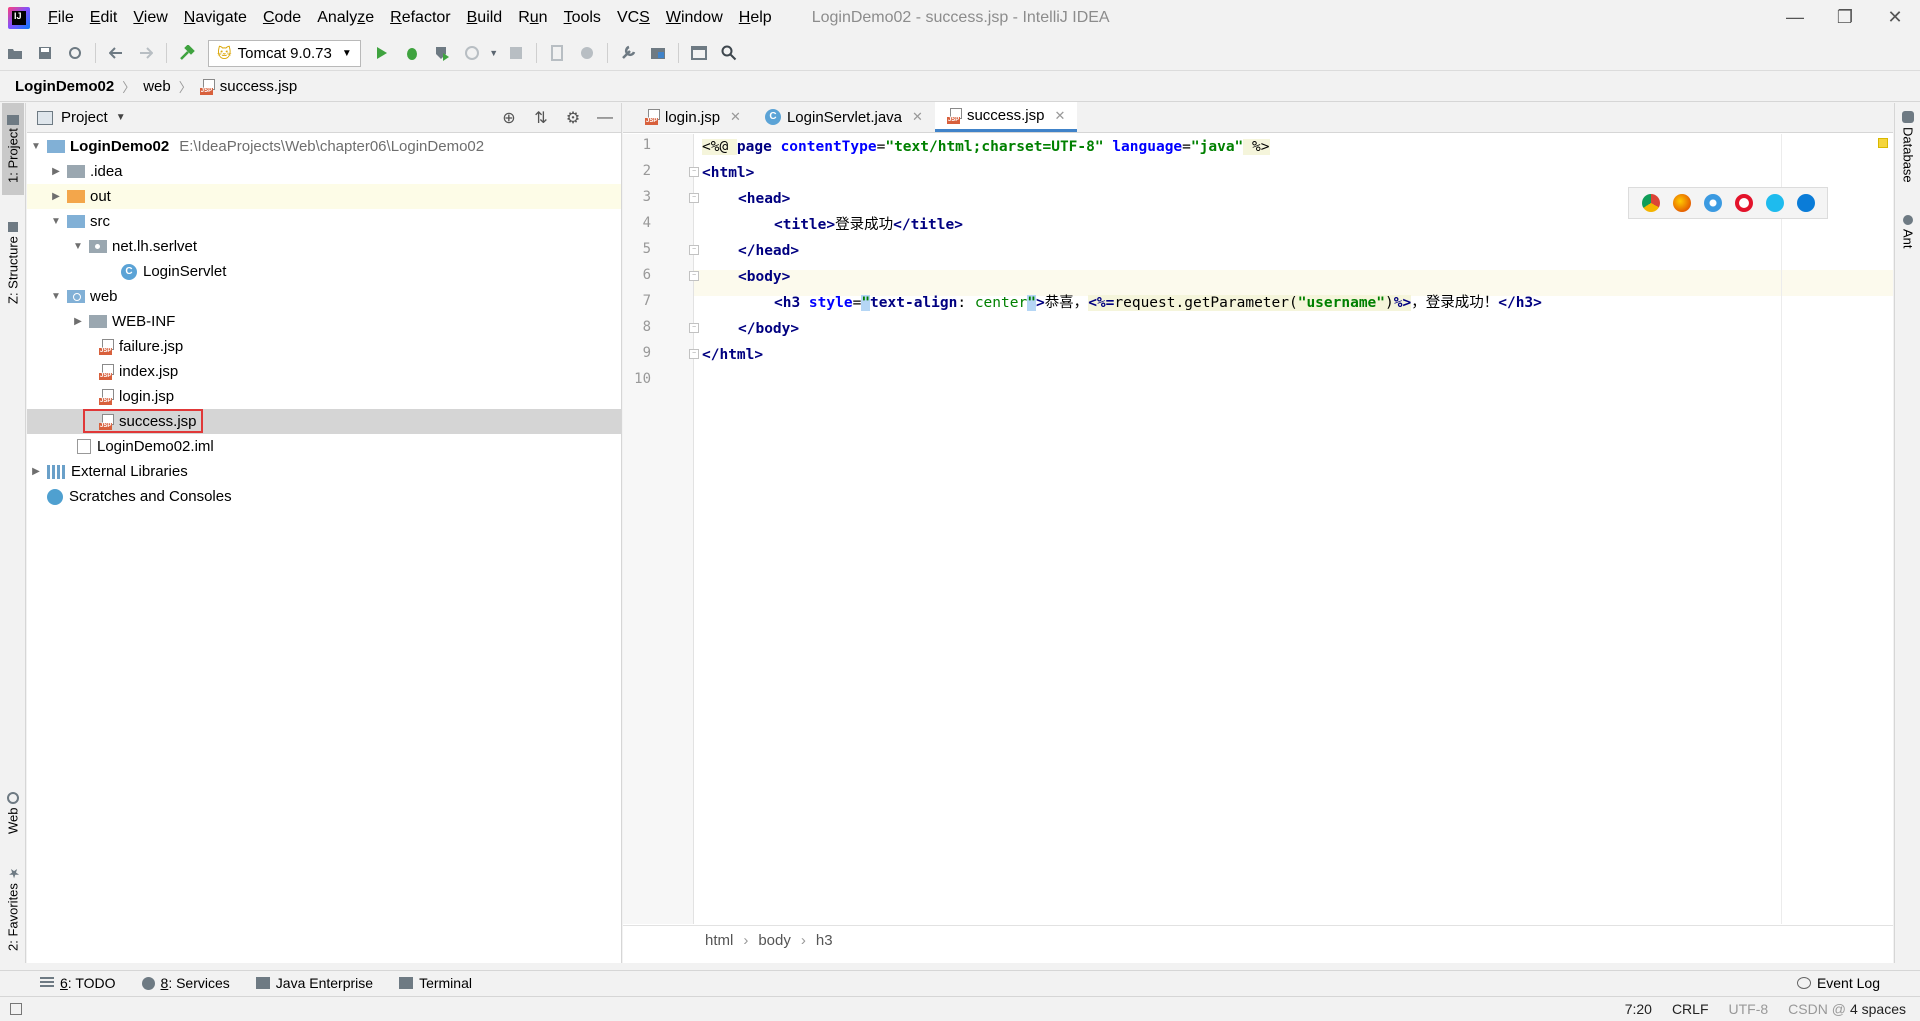 The height and width of the screenshot is (1021, 1920). I want to click on tree-node-login-jsp: login.jsp, so click(324, 396).